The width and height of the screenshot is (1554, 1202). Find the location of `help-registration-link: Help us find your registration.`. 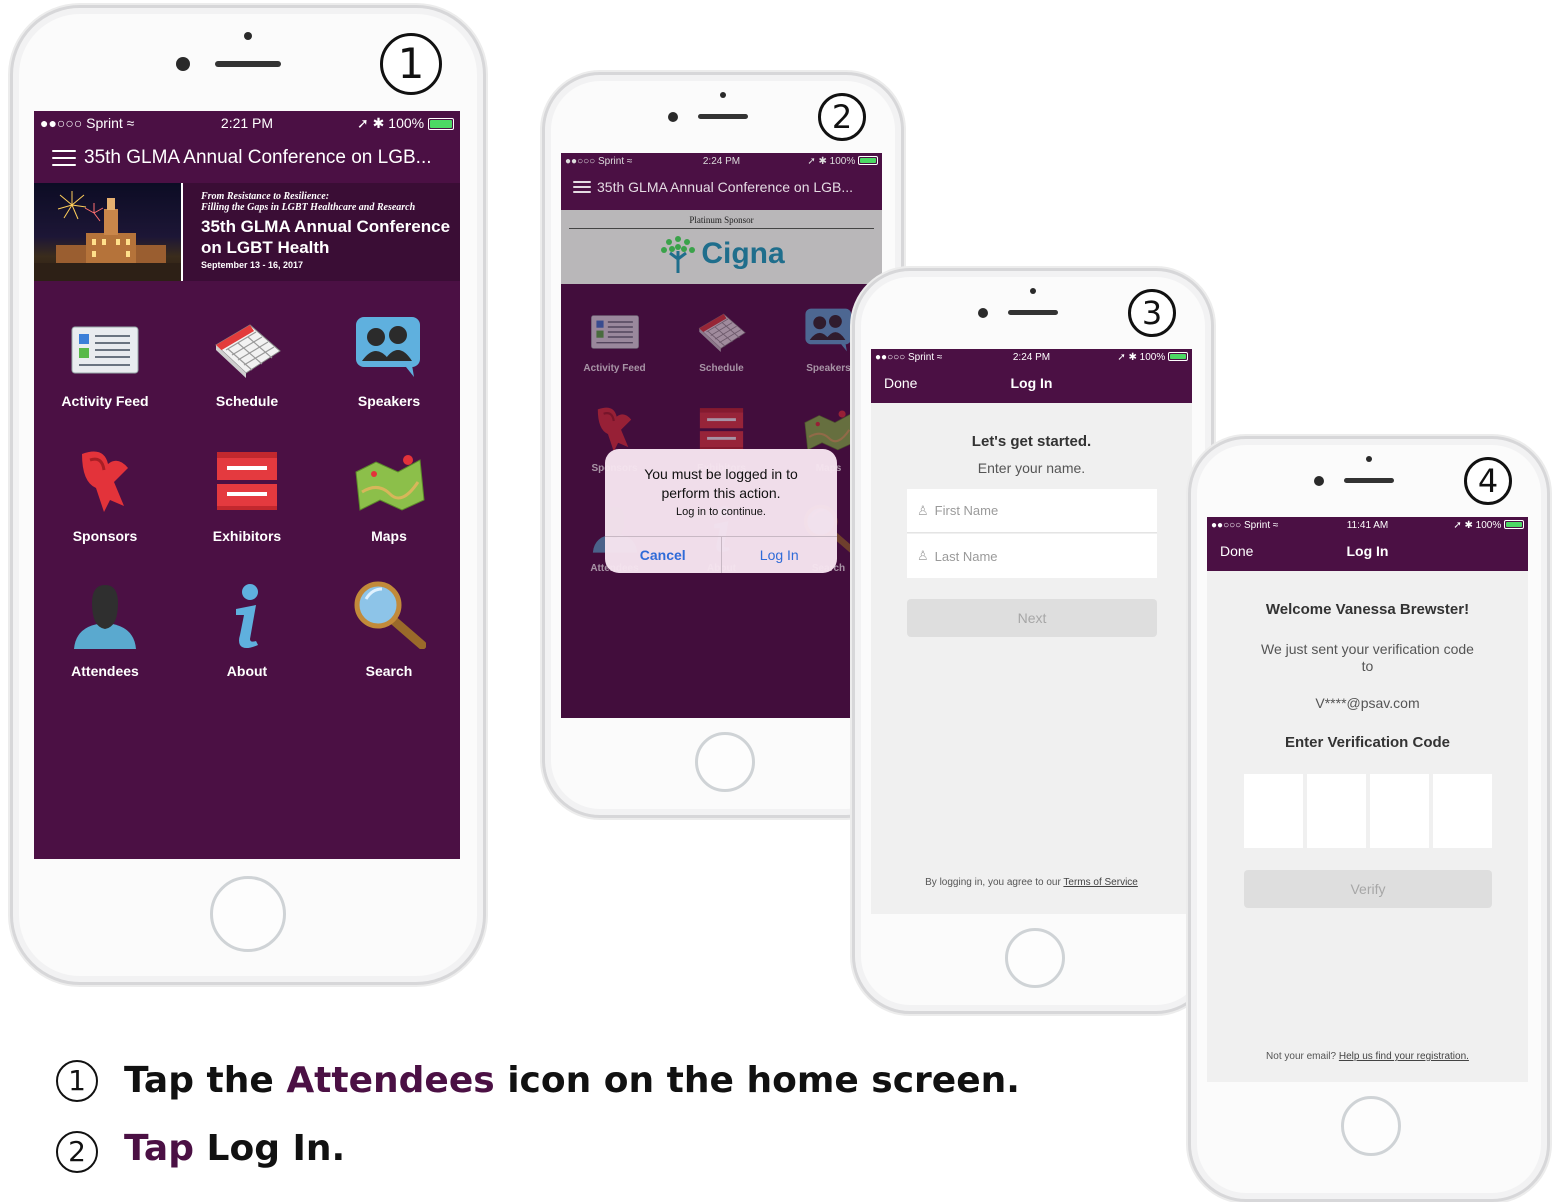

help-registration-link: Help us find your registration. is located at coordinates (1404, 1056).